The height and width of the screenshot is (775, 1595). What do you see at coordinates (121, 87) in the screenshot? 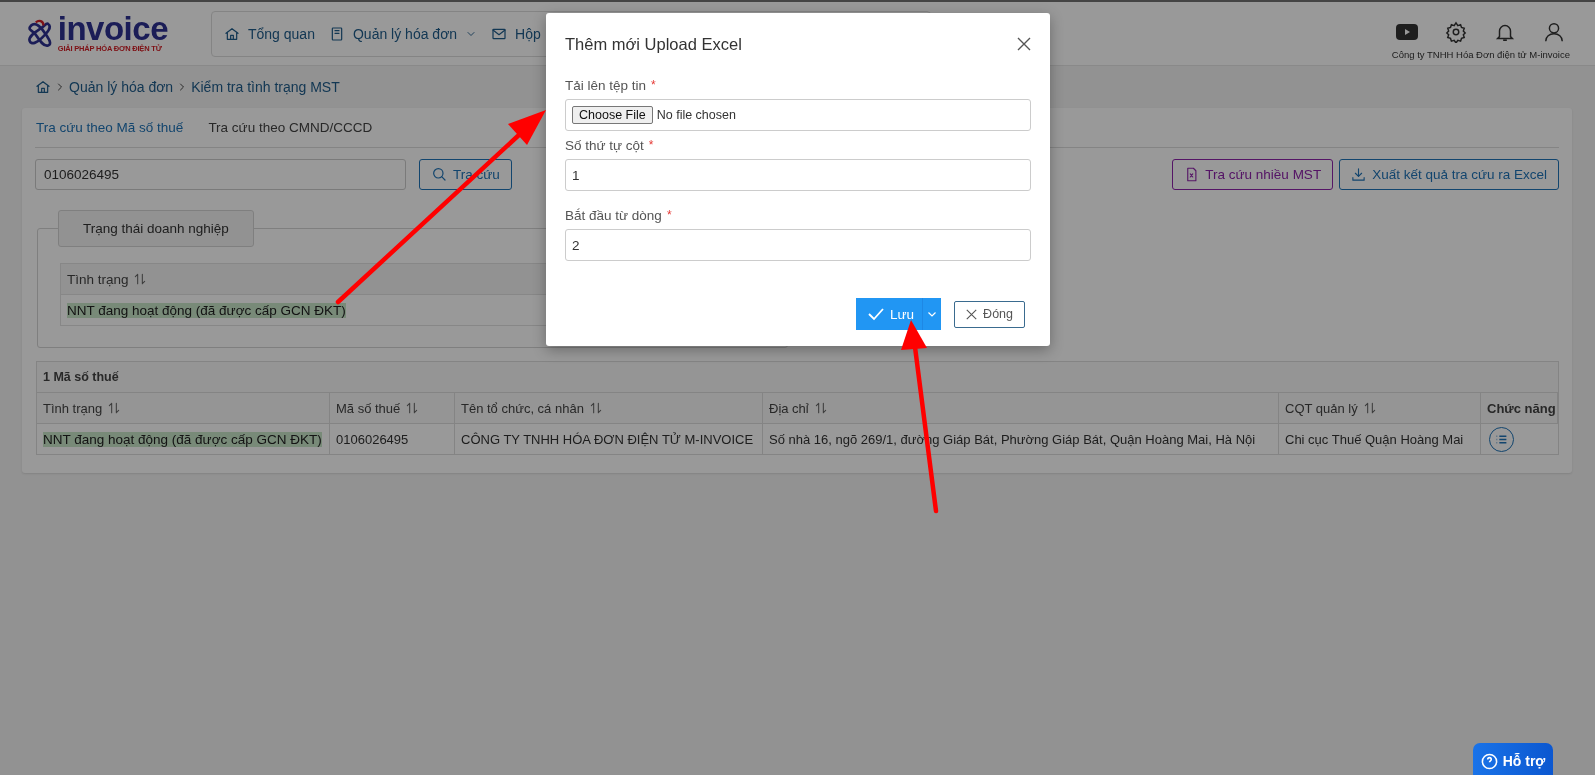
I see `breadcrumb-link: Quản lý hóa đơn` at bounding box center [121, 87].